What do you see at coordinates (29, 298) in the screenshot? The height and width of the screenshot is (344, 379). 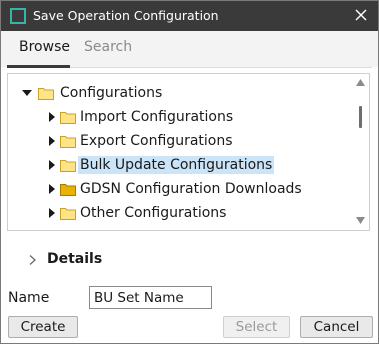 I see `name-label: Name` at bounding box center [29, 298].